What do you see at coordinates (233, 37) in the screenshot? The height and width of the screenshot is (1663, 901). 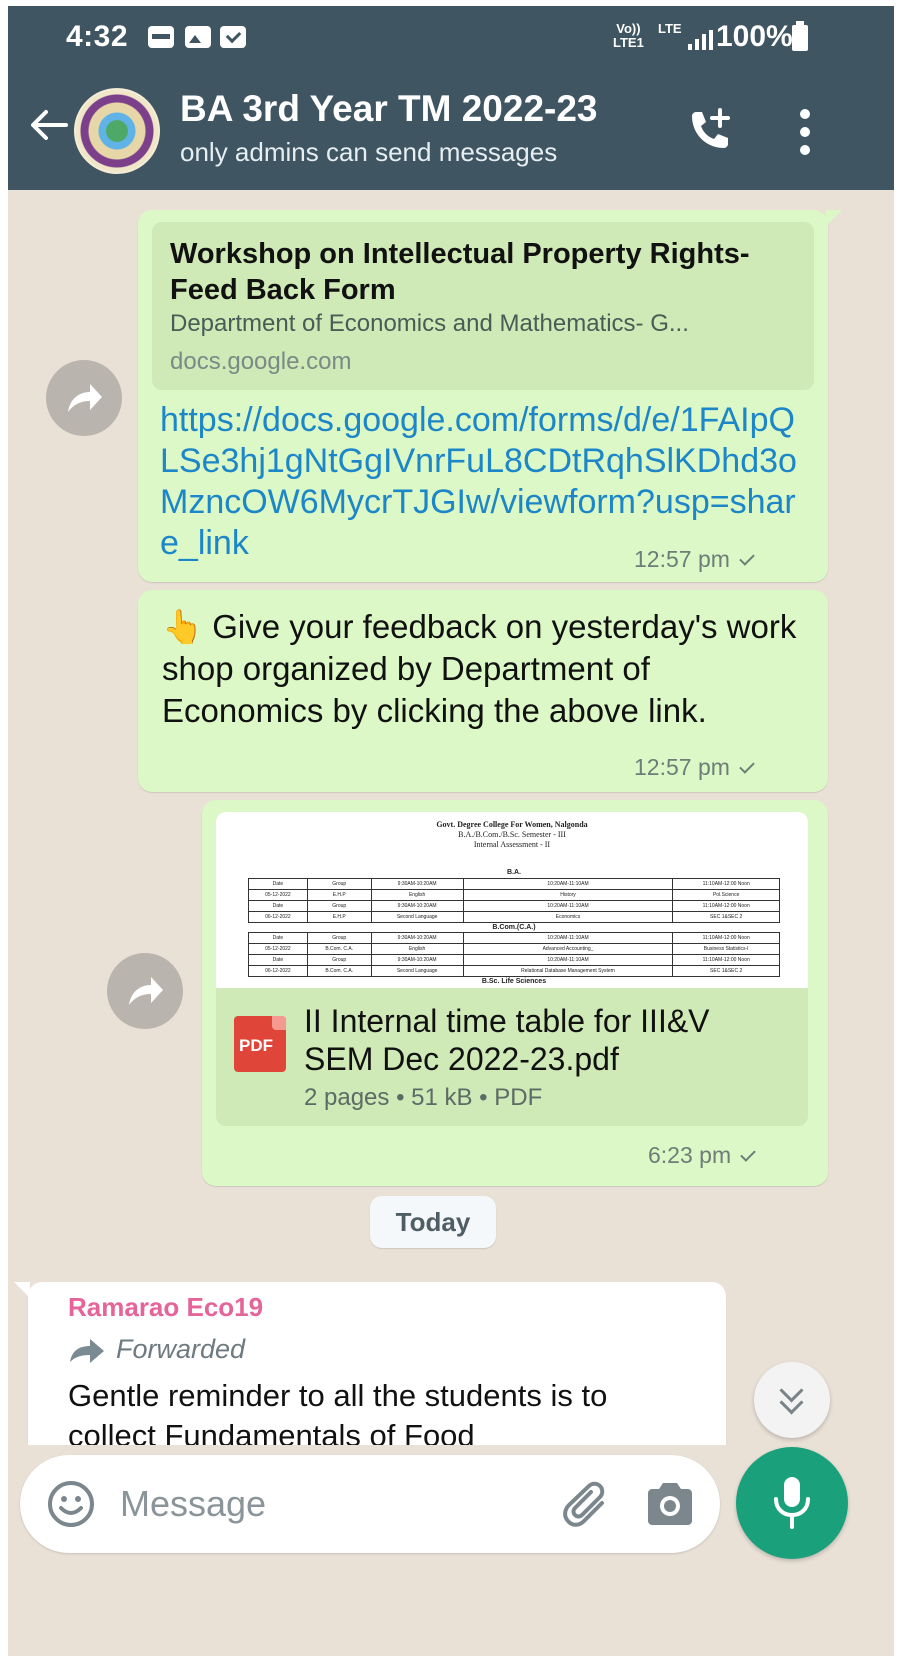 I see `save-notification-icon` at bounding box center [233, 37].